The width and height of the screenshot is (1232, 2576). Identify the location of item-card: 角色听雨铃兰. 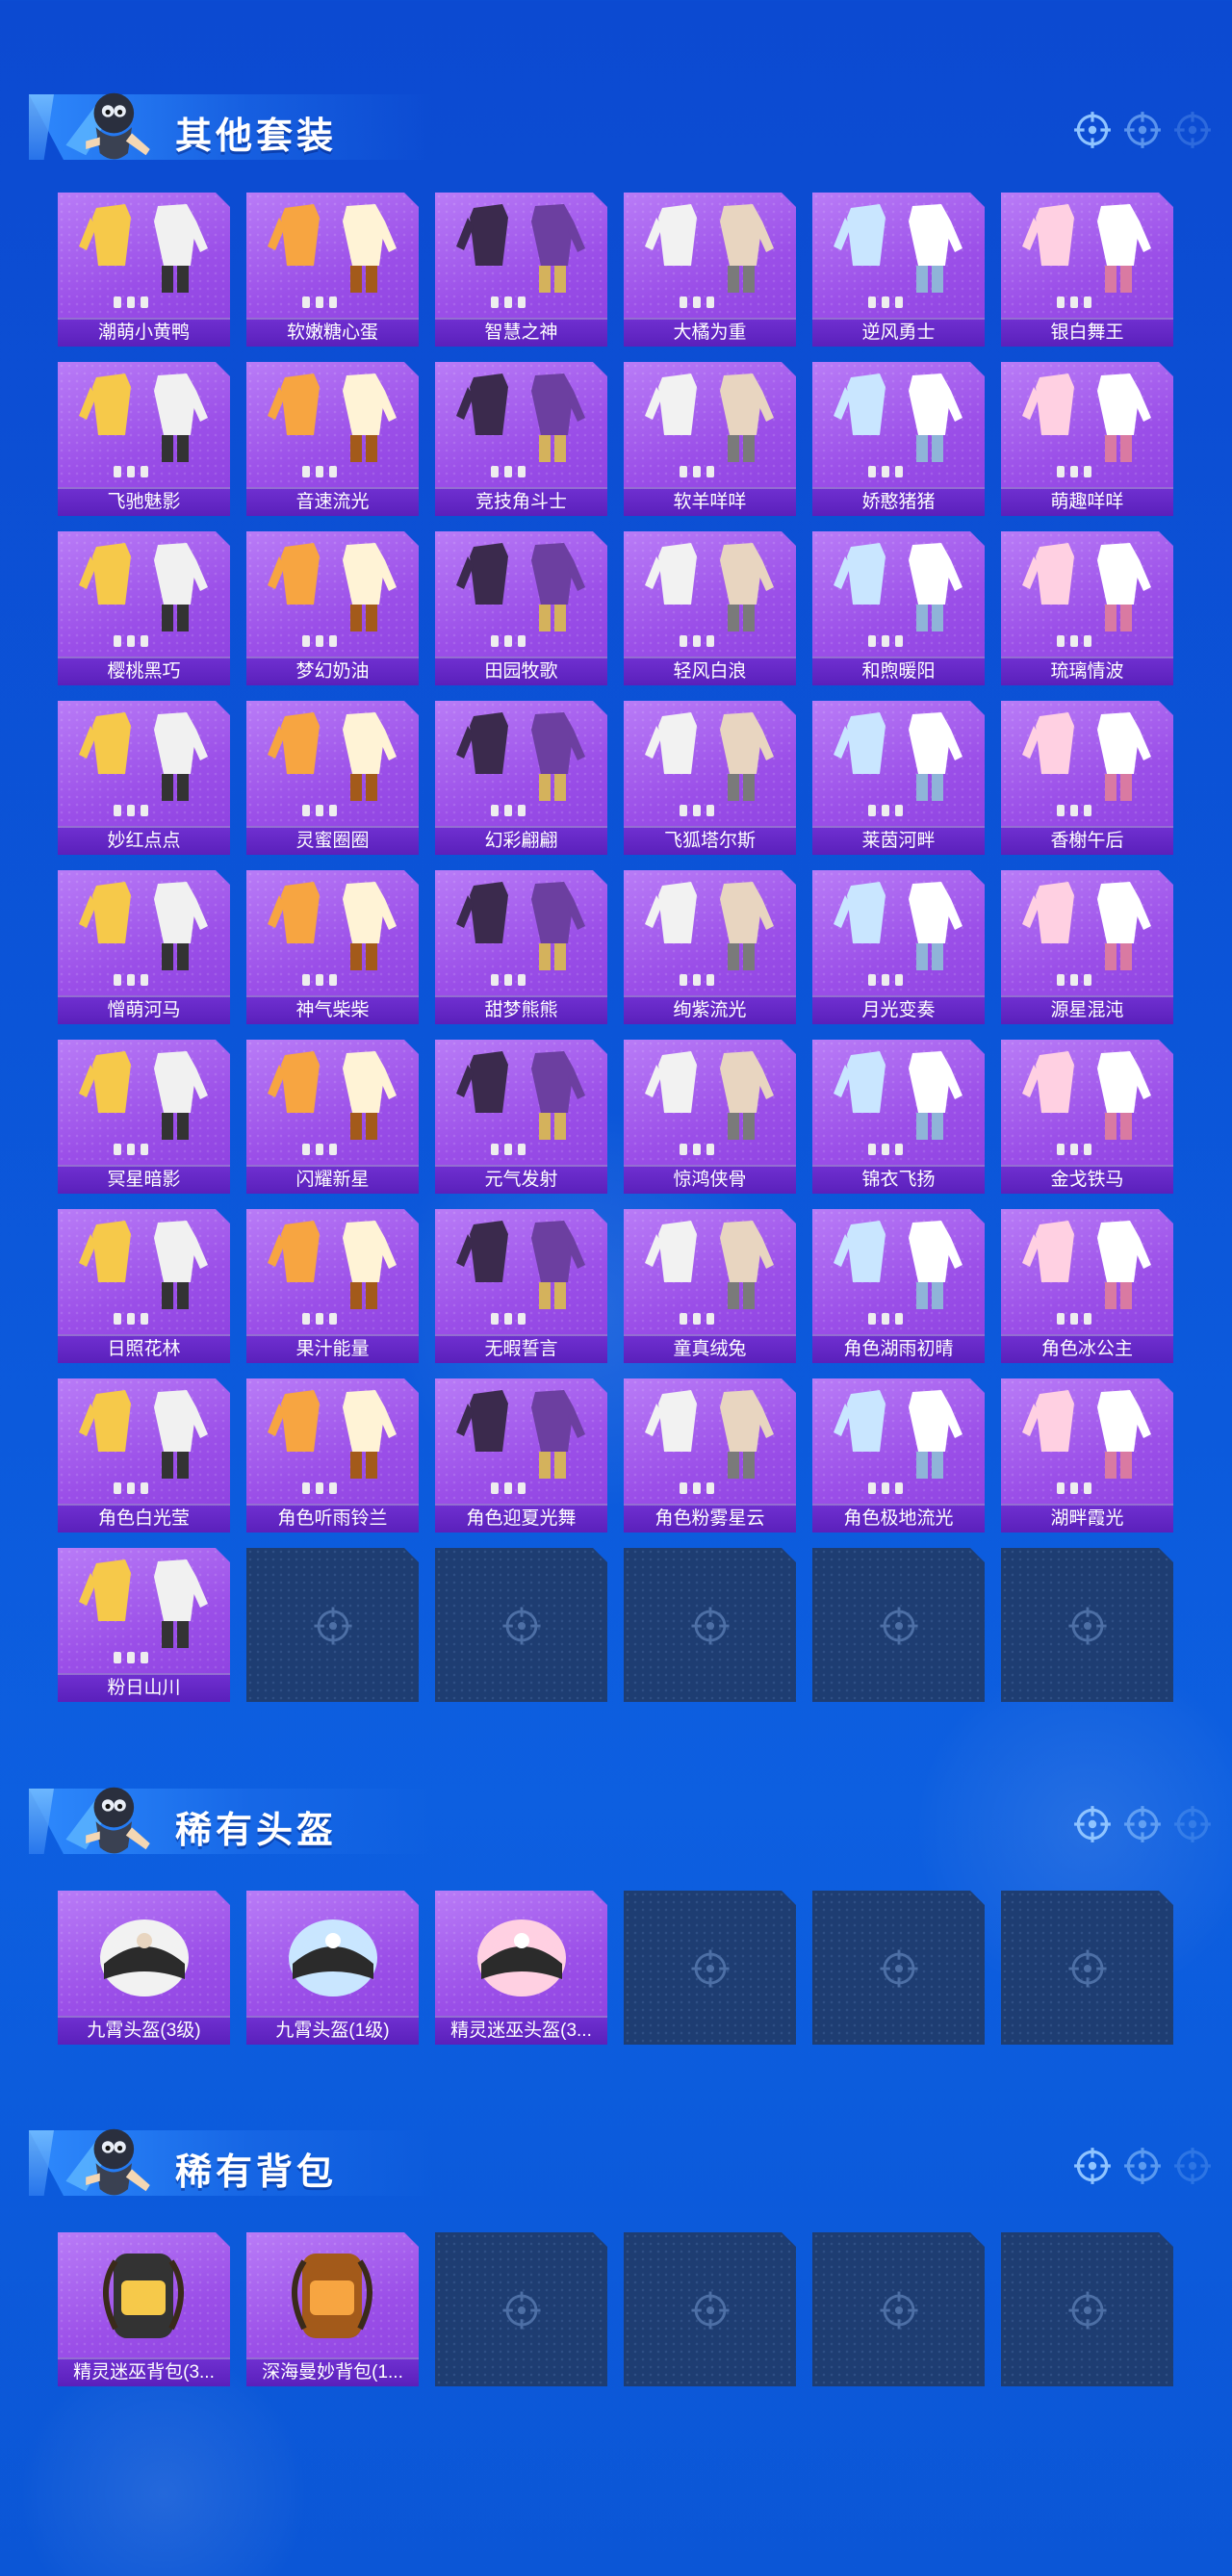
(332, 1455).